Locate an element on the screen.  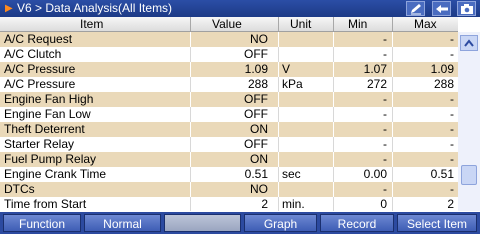
table-row: A/C Pressure 288 kPa 272 288 is located at coordinates (229, 84).